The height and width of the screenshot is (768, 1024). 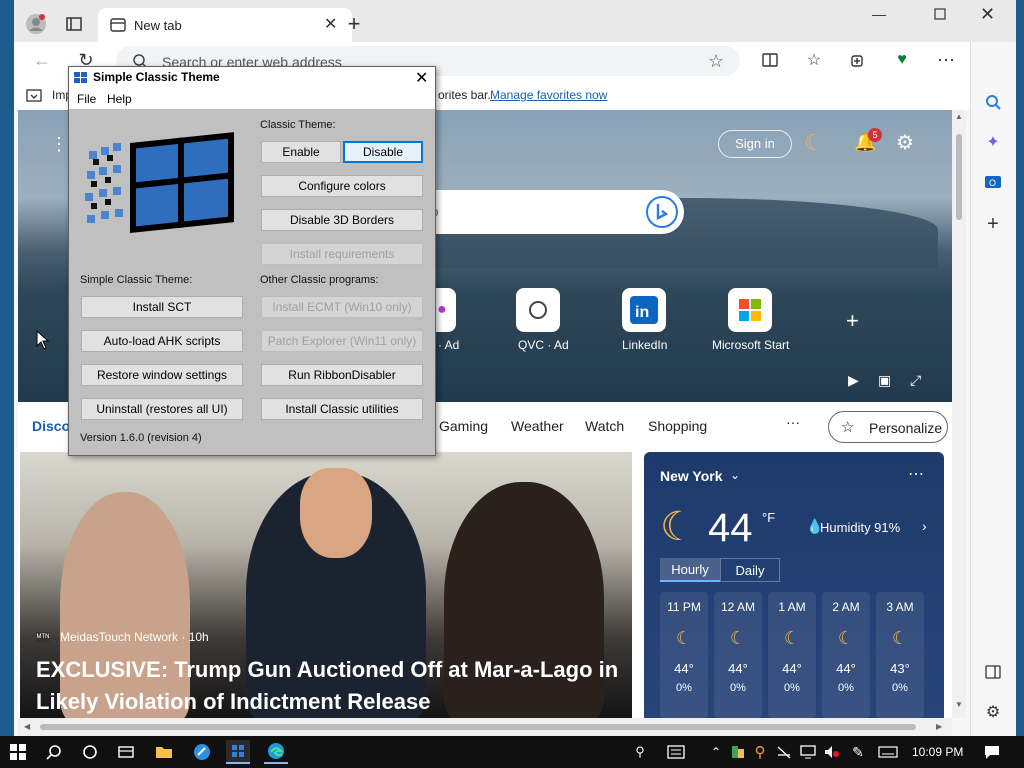 I want to click on hour-precip: 0%, so click(x=684, y=688).